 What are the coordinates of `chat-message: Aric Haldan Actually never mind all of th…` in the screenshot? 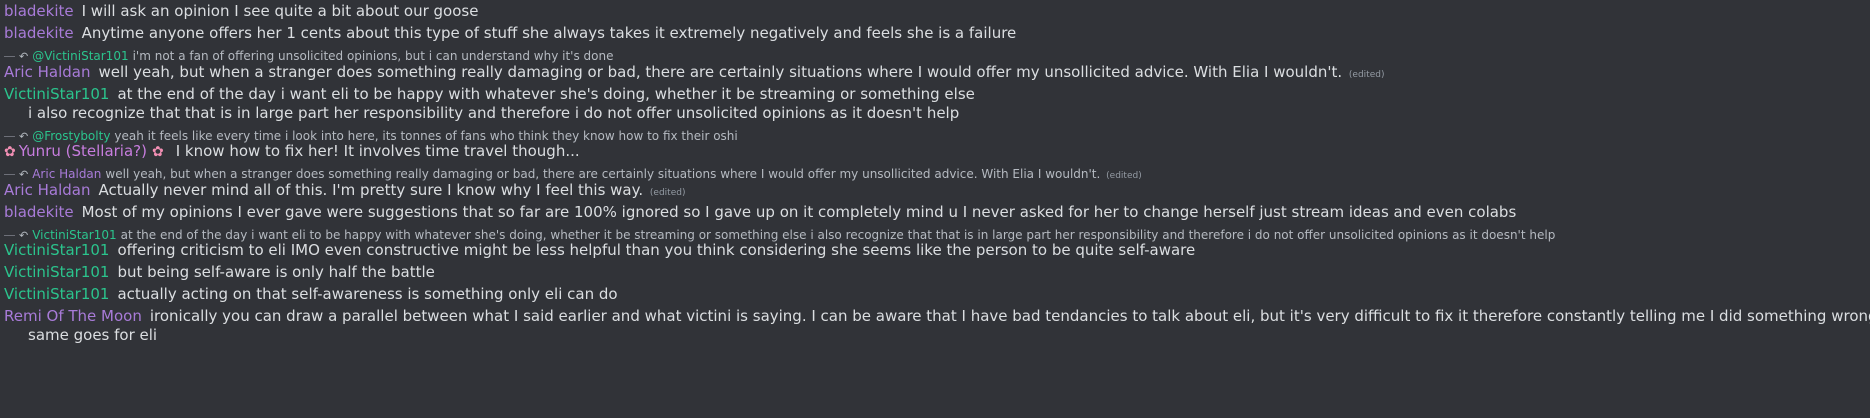 It's located at (342, 190).